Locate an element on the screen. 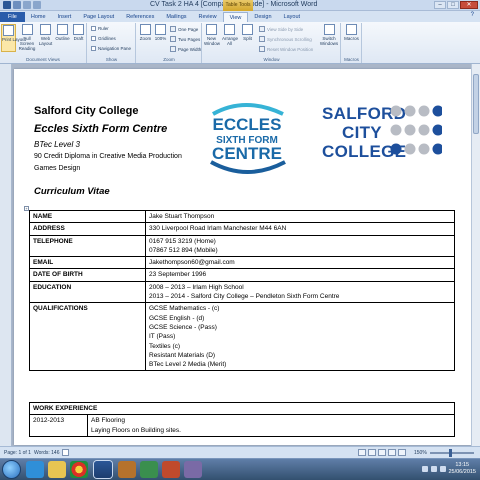 This screenshot has width=480, height=480. undo-icon is located at coordinates (27, 5).